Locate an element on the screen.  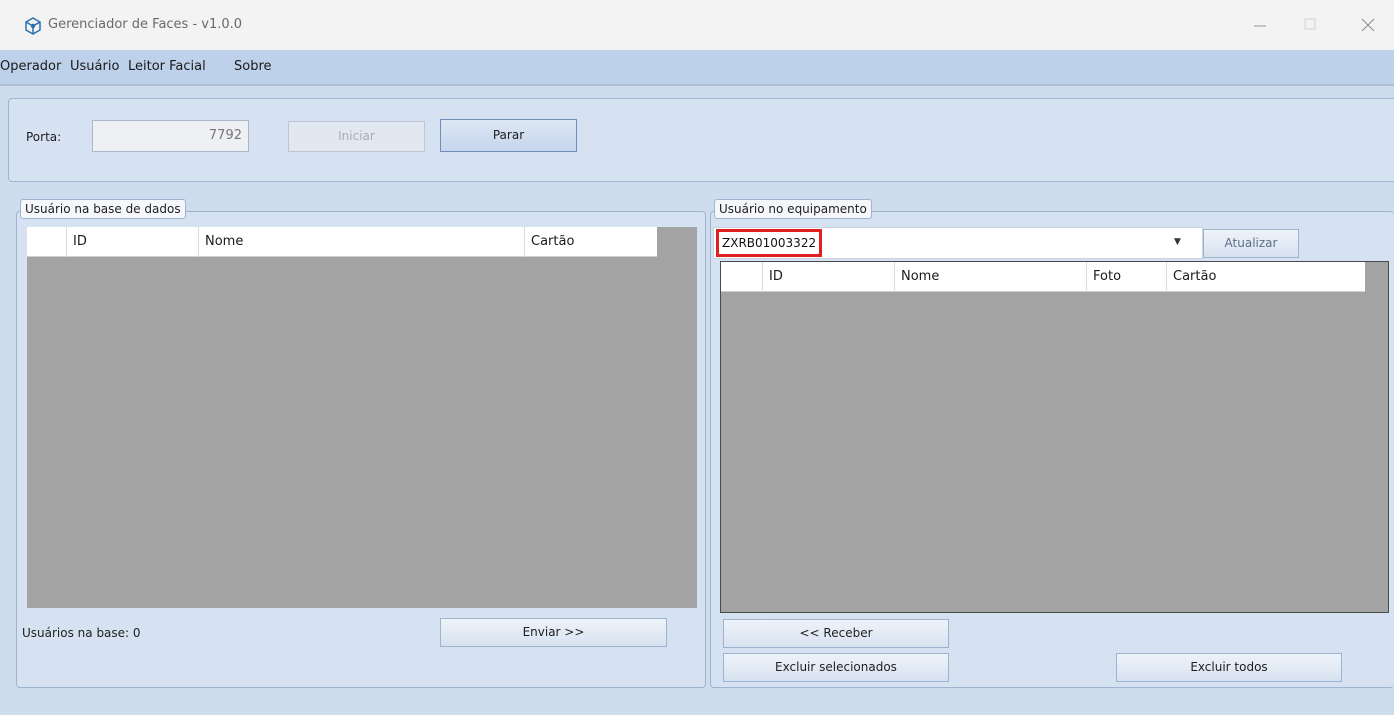
menu-usuario: Usuário is located at coordinates (94, 66).